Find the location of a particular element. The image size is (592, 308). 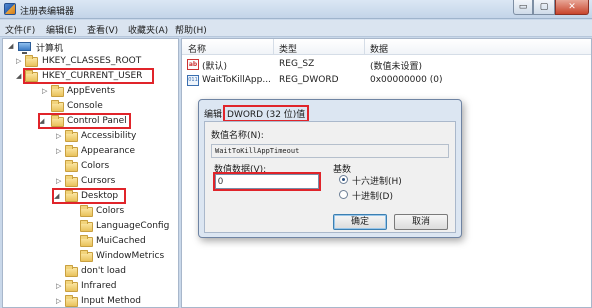

tree-item-computer: ◢ 计算机 is located at coordinates (90, 47).